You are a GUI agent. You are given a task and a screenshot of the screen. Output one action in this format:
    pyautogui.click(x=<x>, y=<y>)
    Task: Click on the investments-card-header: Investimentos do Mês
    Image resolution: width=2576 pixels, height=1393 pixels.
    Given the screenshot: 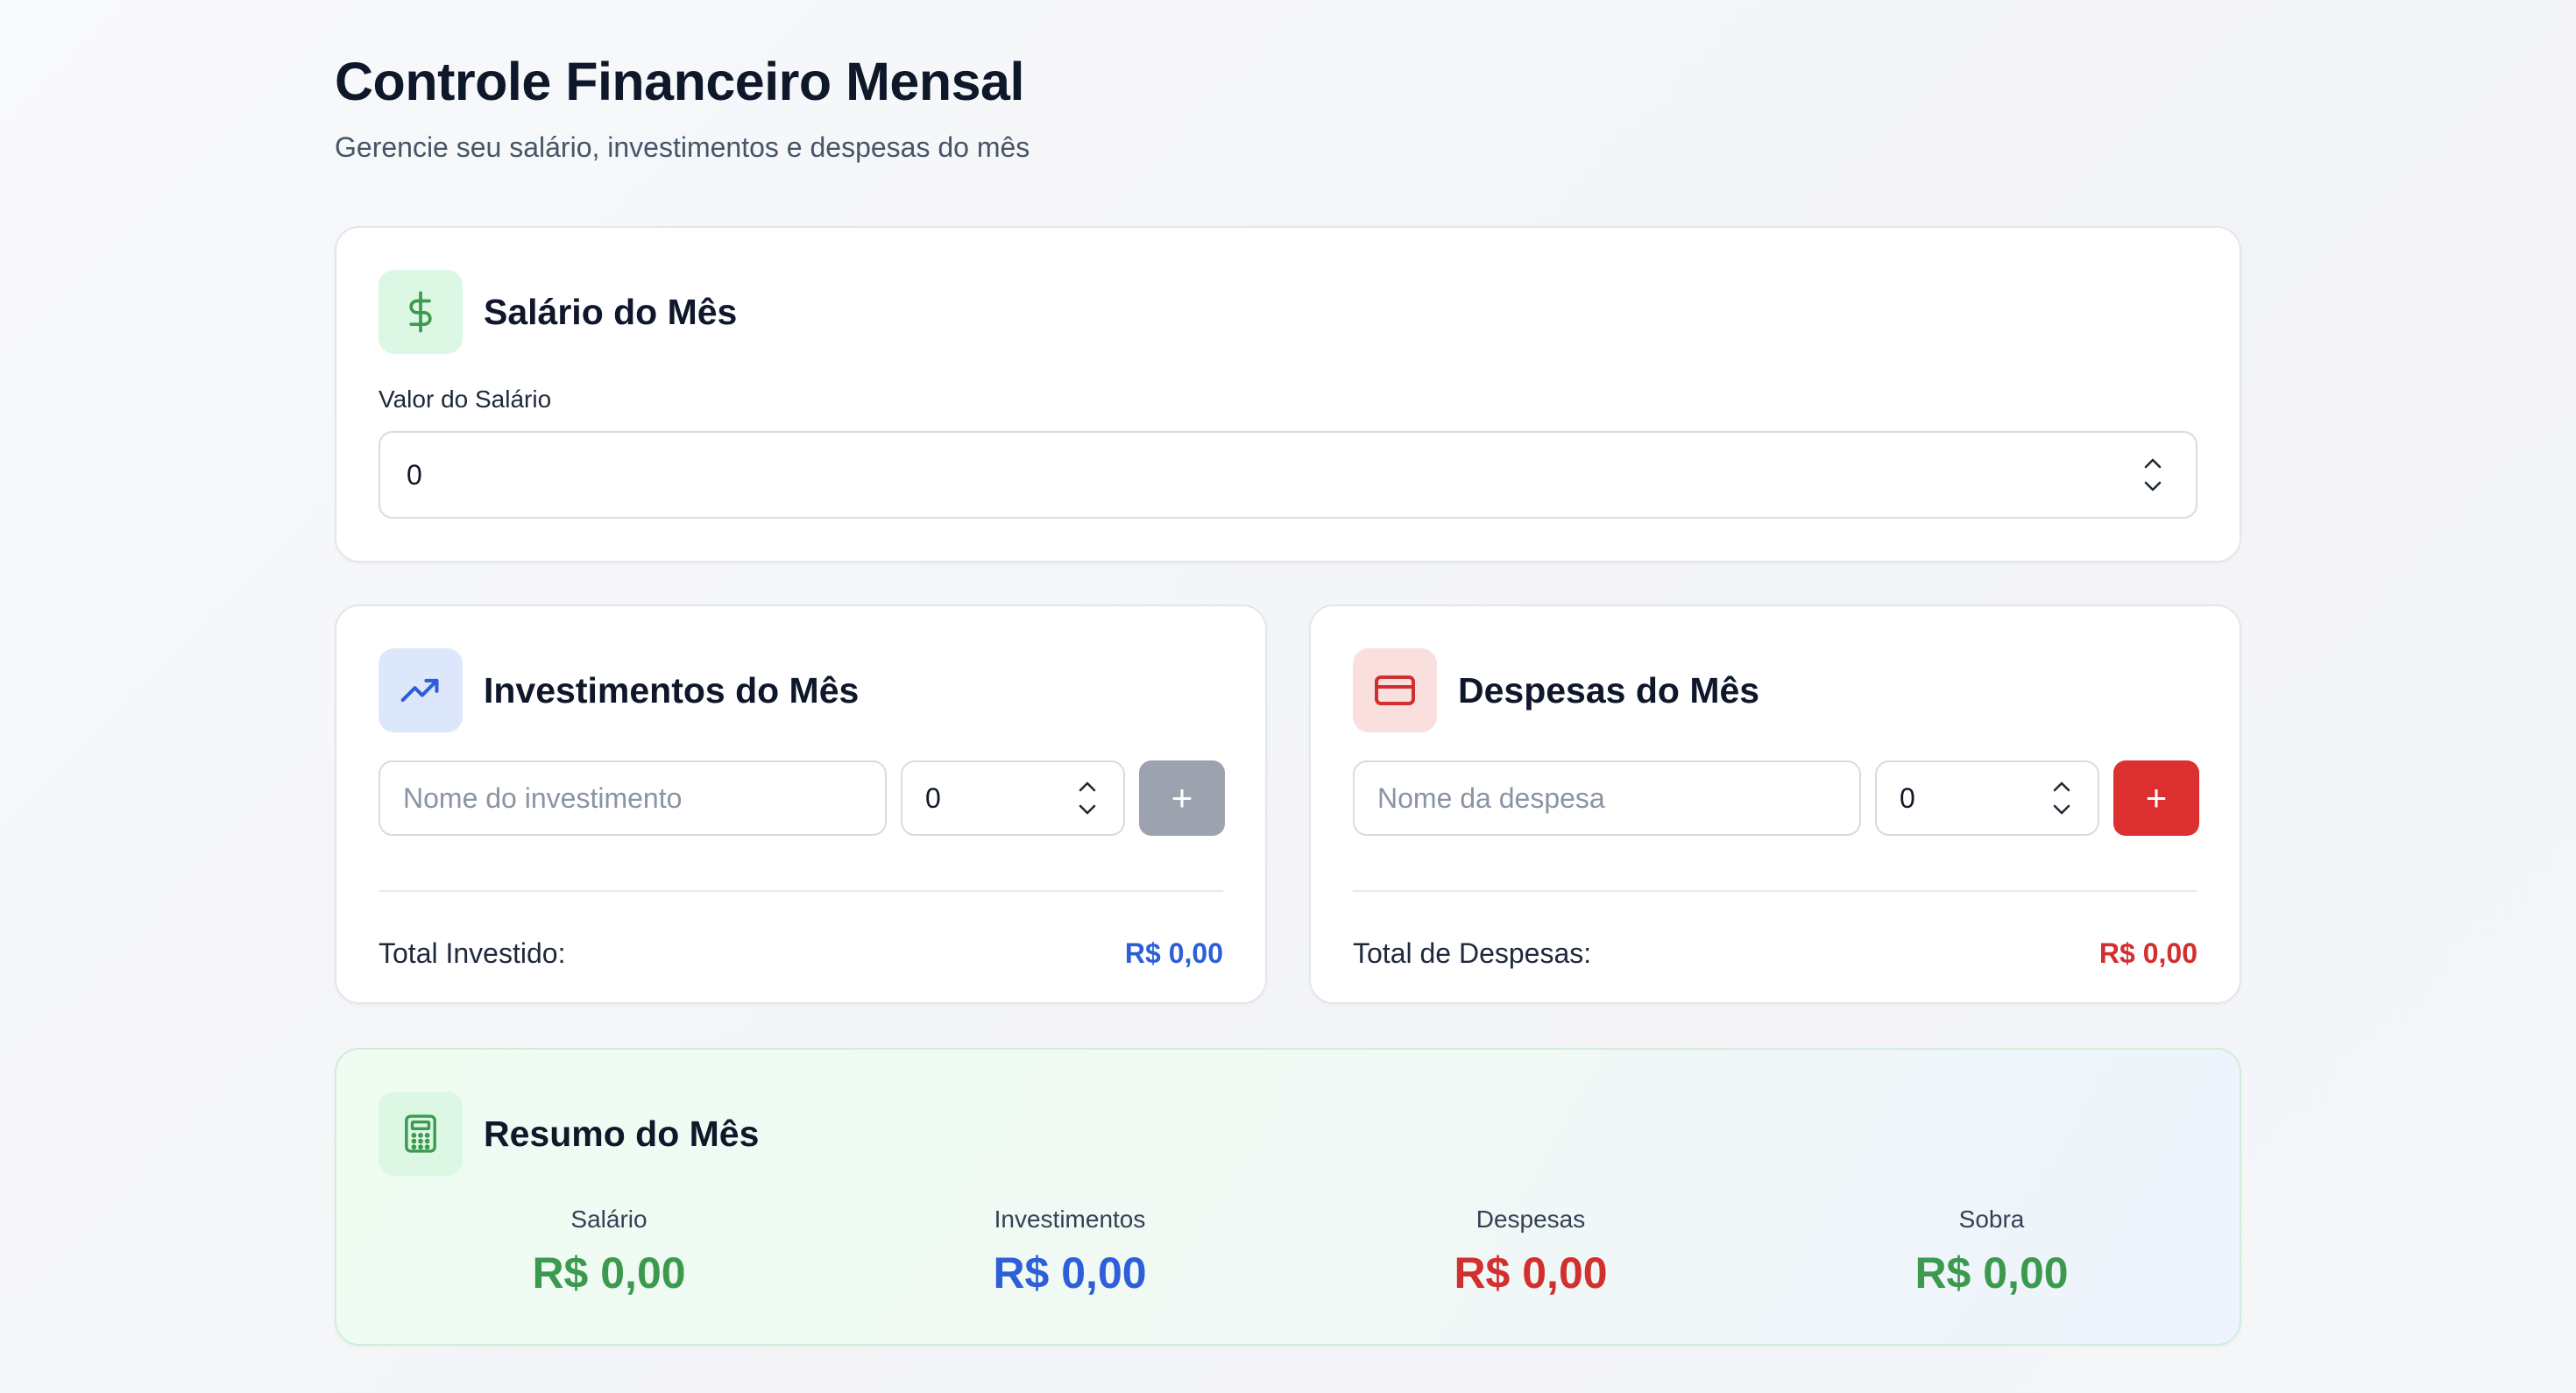 What is the action you would take?
    pyautogui.click(x=619, y=690)
    